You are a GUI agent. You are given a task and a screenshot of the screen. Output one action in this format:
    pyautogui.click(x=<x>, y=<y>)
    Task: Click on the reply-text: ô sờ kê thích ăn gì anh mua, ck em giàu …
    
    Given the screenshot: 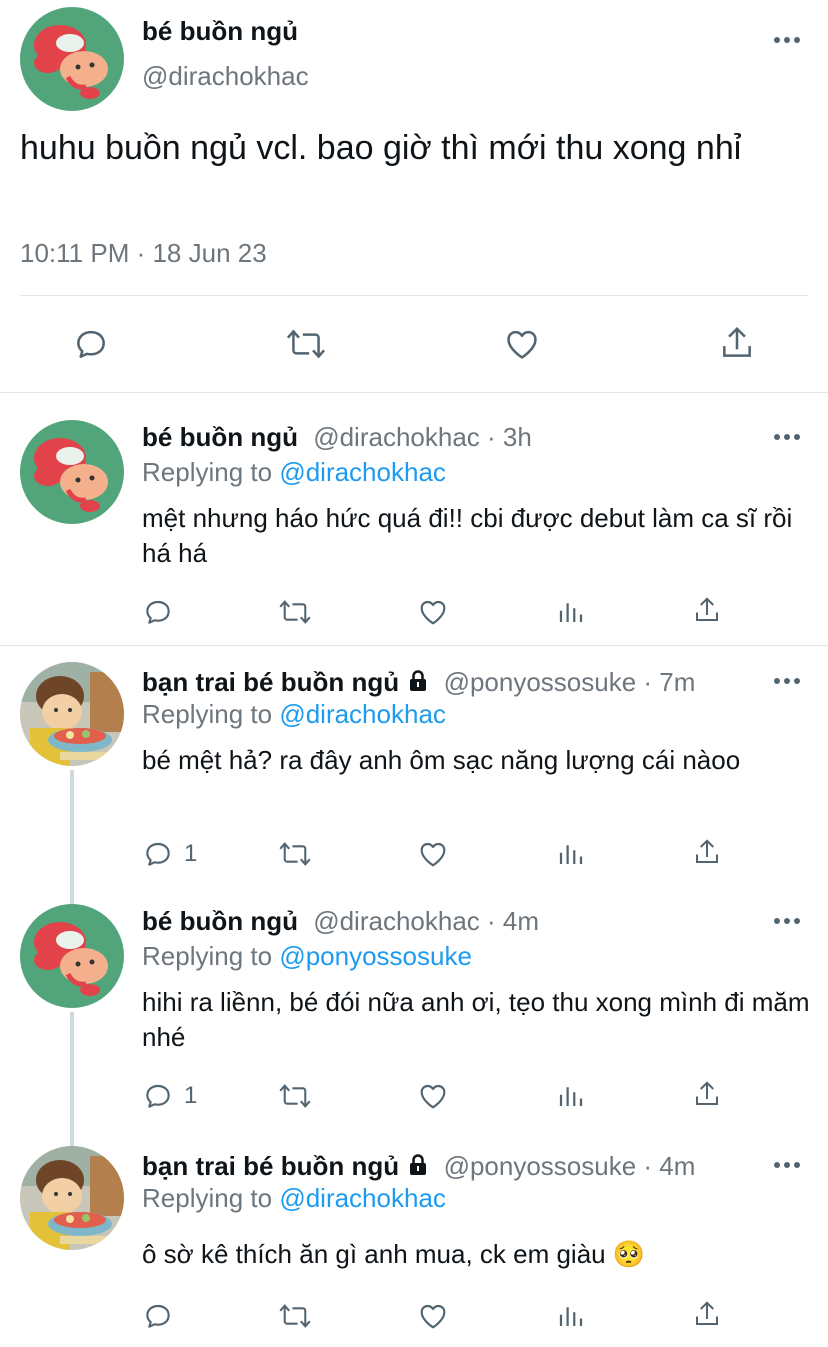 What is the action you would take?
    pyautogui.click(x=394, y=1254)
    